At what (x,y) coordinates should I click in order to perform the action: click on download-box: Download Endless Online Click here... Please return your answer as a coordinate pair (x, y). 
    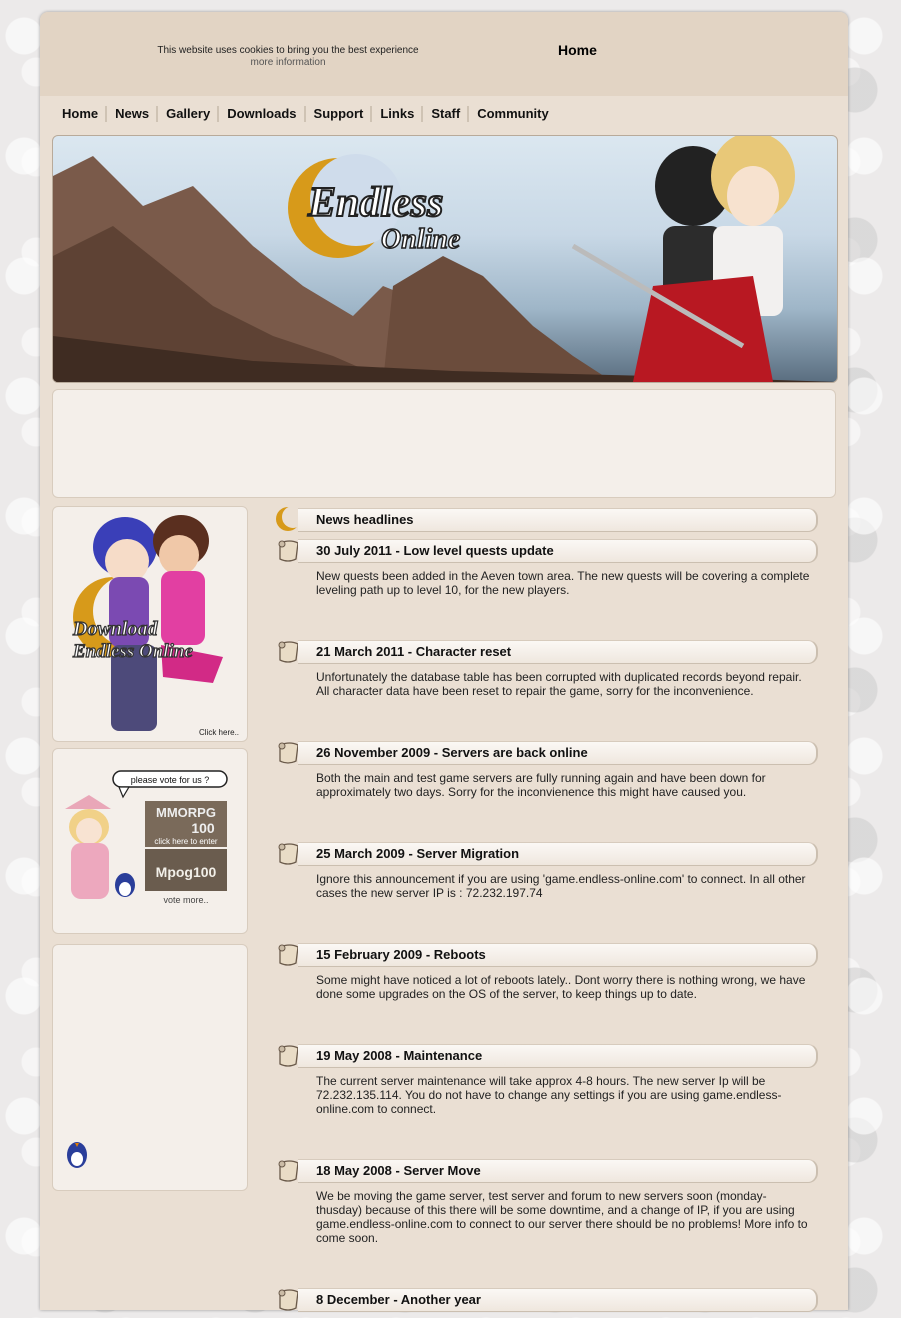
    Looking at the image, I should click on (150, 624).